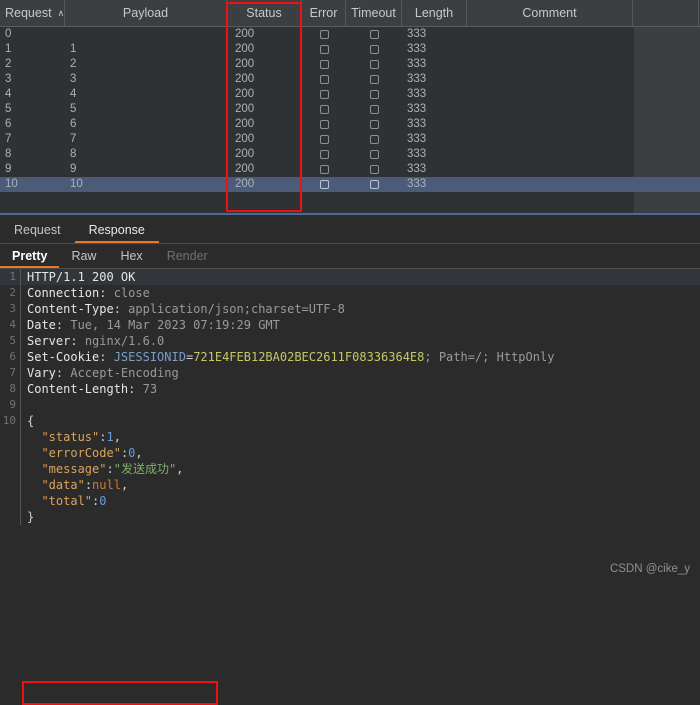 This screenshot has width=700, height=705. I want to click on table-row: 7 7 200 333, so click(350, 139).